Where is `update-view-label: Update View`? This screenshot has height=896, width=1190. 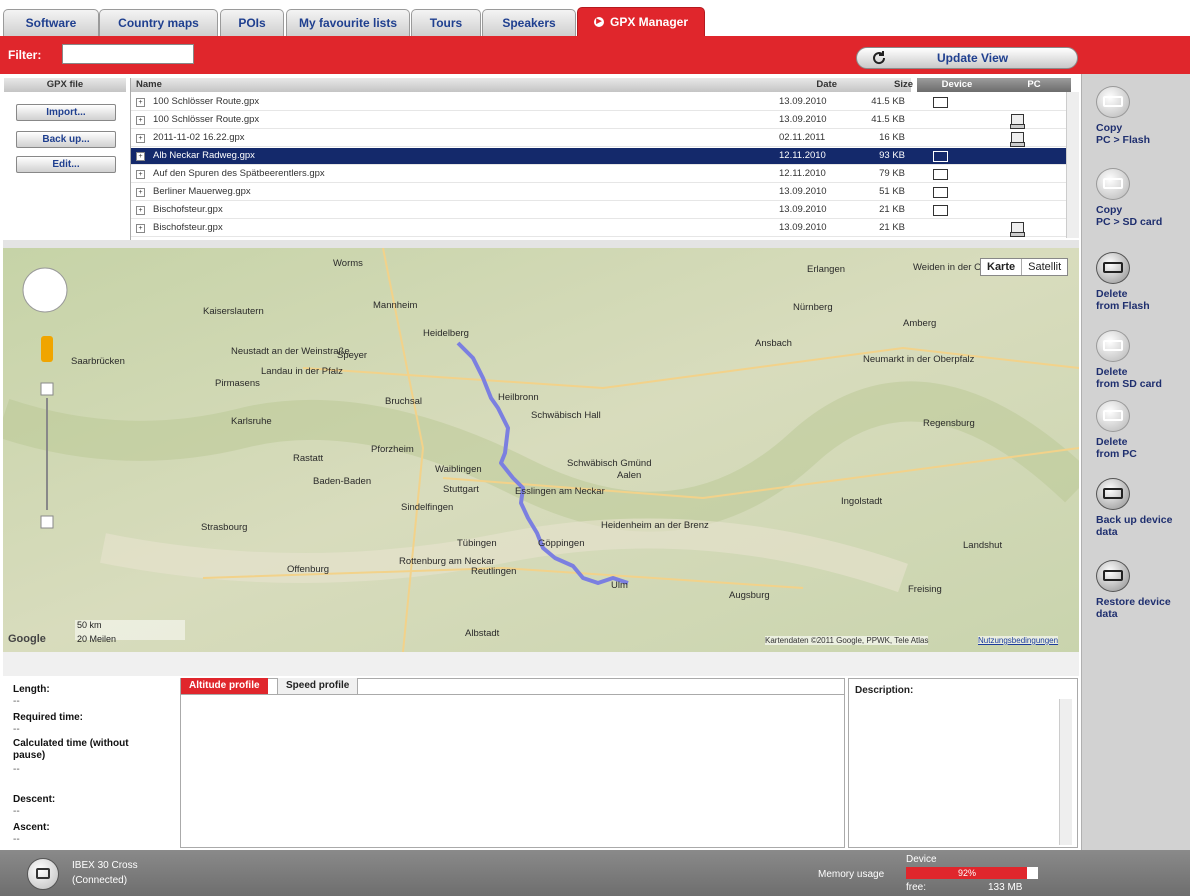 update-view-label: Update View is located at coordinates (973, 58).